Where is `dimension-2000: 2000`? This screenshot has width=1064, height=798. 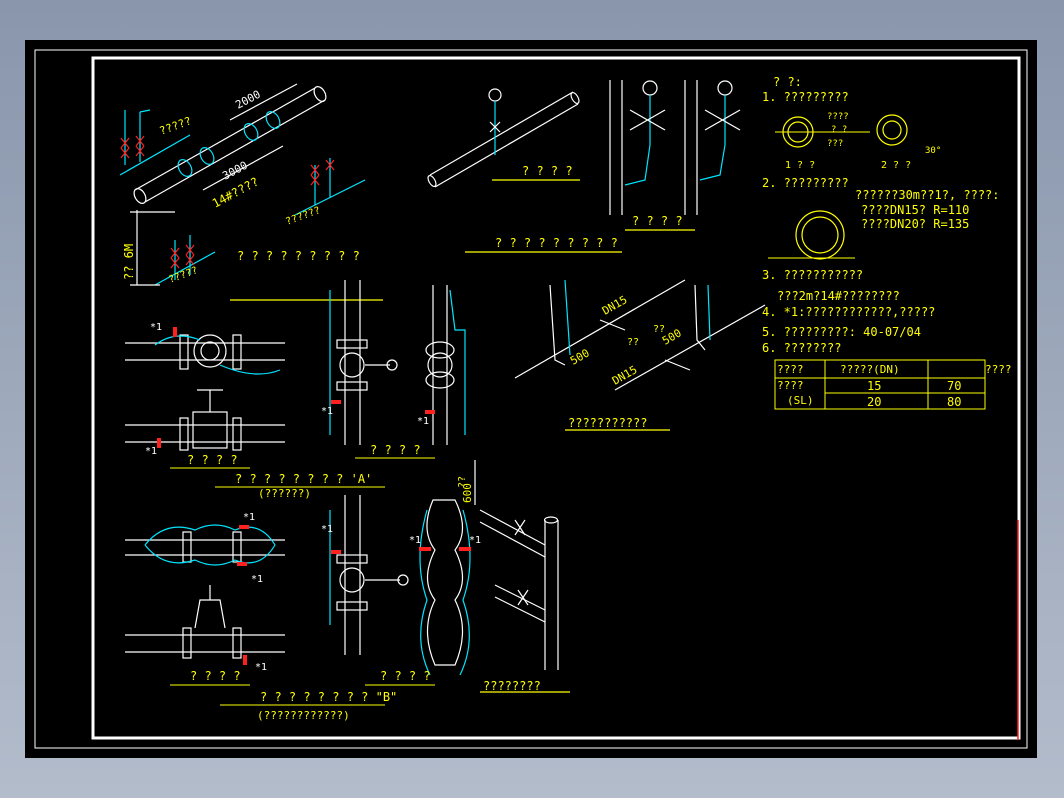 dimension-2000: 2000 is located at coordinates (248, 100).